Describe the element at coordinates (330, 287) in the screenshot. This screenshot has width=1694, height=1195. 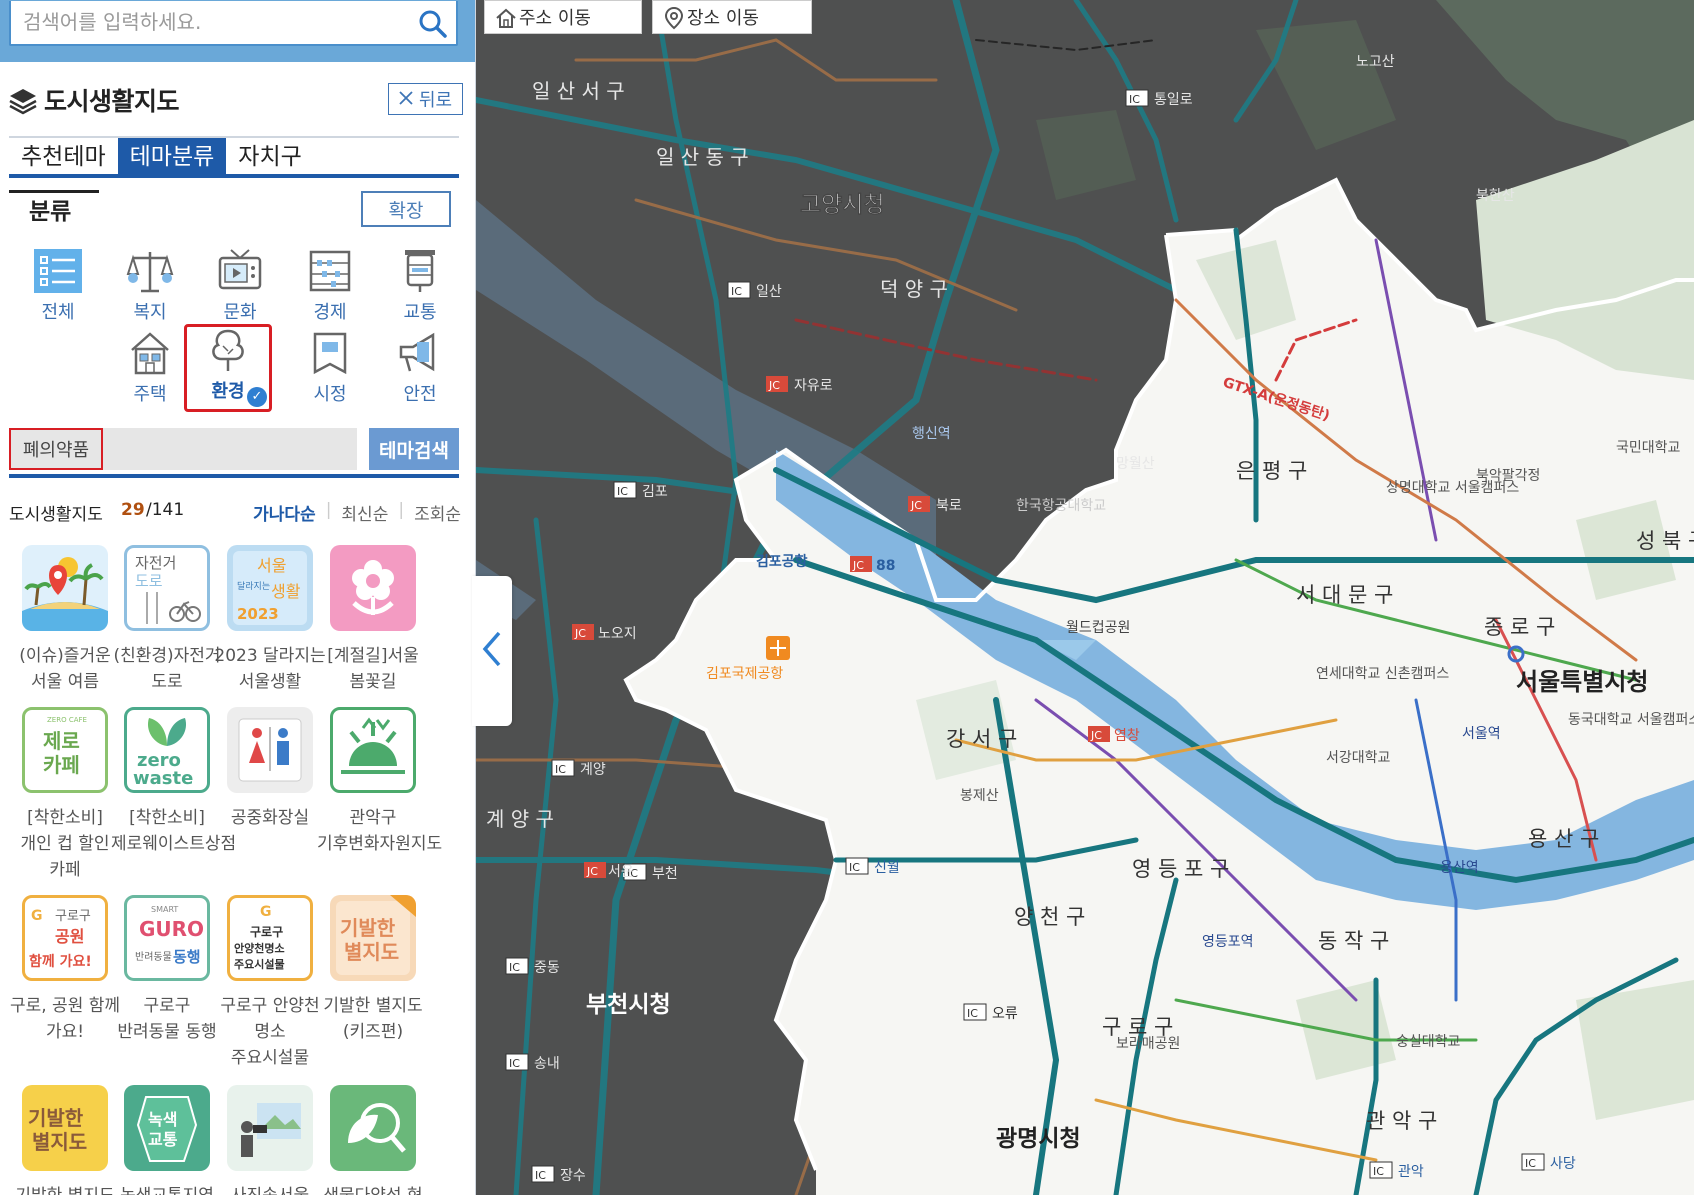
I see `category-economy: 경제` at that location.